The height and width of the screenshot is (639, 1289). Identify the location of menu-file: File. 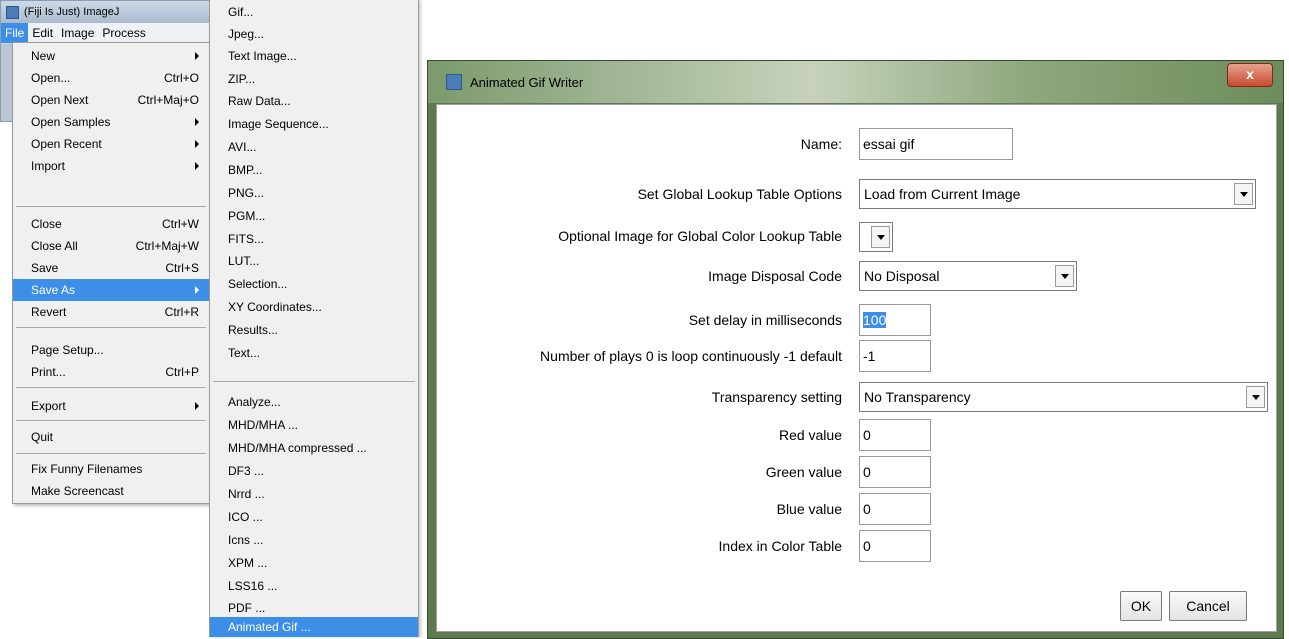
(15, 33).